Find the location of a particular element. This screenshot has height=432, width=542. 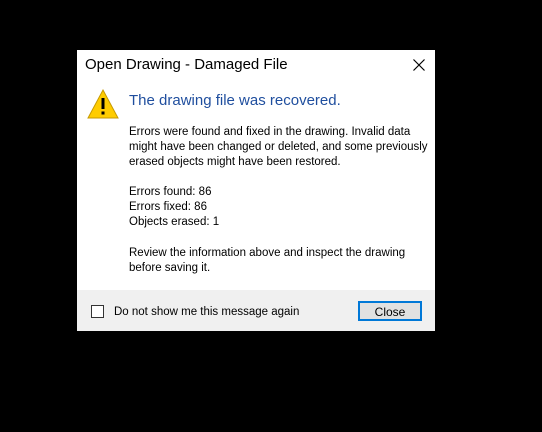

dialog-heading: The drawing file was recovered. is located at coordinates (235, 100).